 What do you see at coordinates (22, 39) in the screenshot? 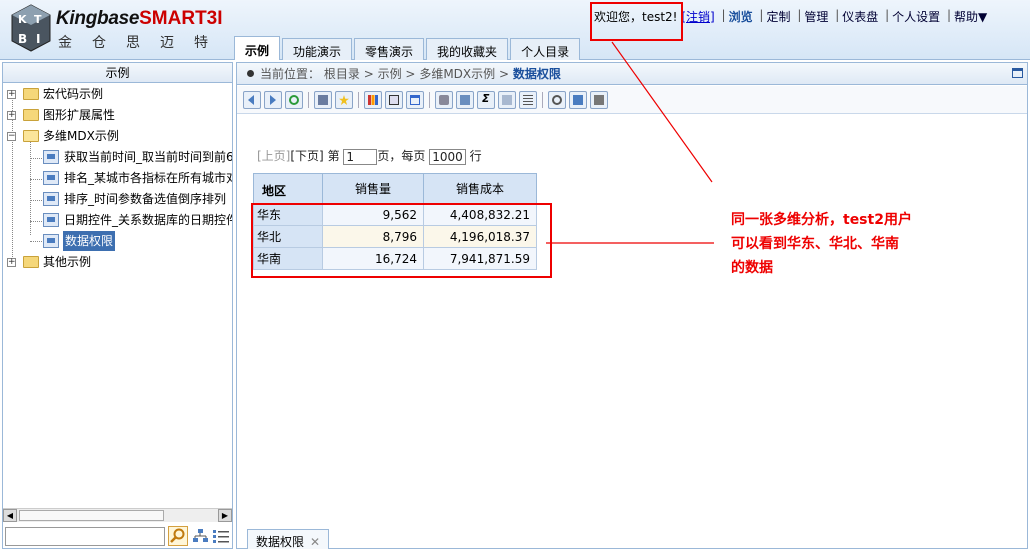
I see `svg-text: B` at bounding box center [22, 39].